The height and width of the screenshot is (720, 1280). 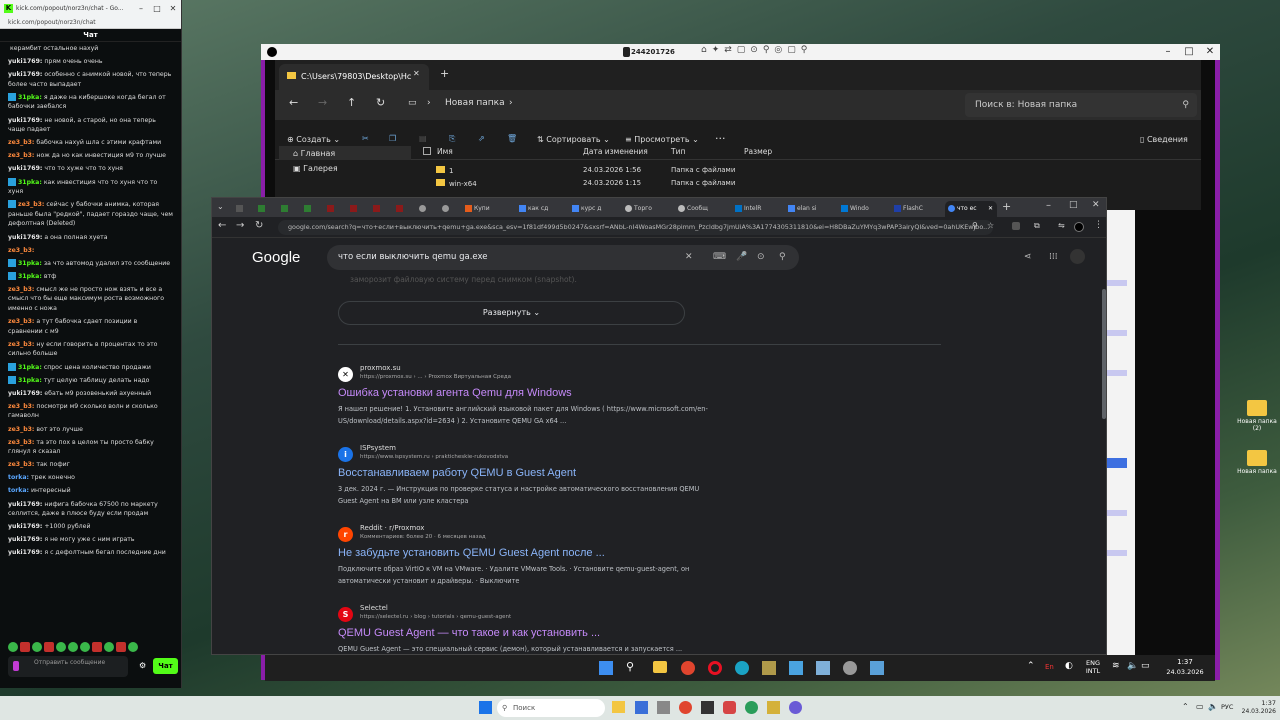 What do you see at coordinates (456, 183) in the screenshot?
I see `file-row: win-x64` at bounding box center [456, 183].